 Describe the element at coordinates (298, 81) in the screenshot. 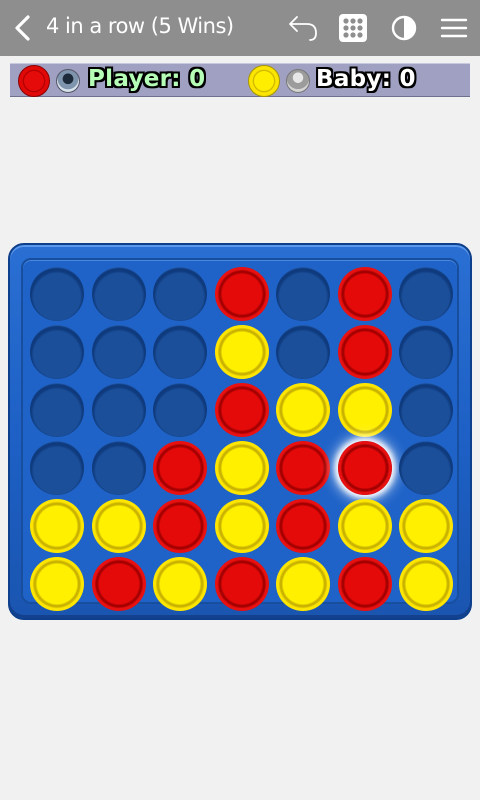

I see `baby-avatar` at that location.